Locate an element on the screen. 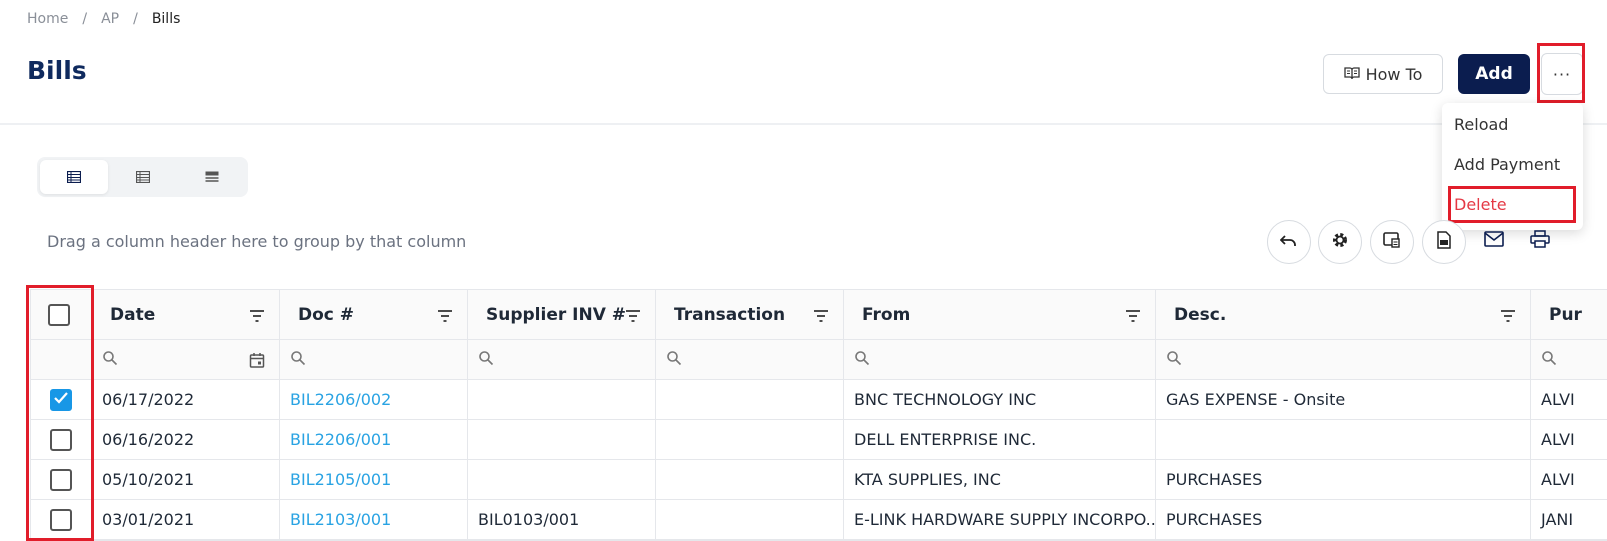 Image resolution: width=1607 pixels, height=541 pixels. cell-desc: PURCHASES is located at coordinates (1343, 479).